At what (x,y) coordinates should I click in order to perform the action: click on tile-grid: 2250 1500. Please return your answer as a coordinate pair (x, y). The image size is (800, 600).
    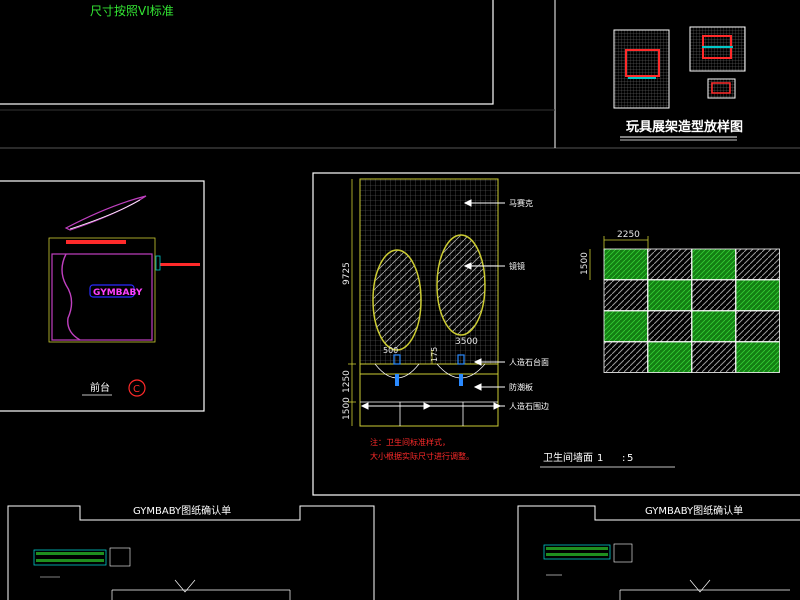
    Looking at the image, I should click on (680, 301).